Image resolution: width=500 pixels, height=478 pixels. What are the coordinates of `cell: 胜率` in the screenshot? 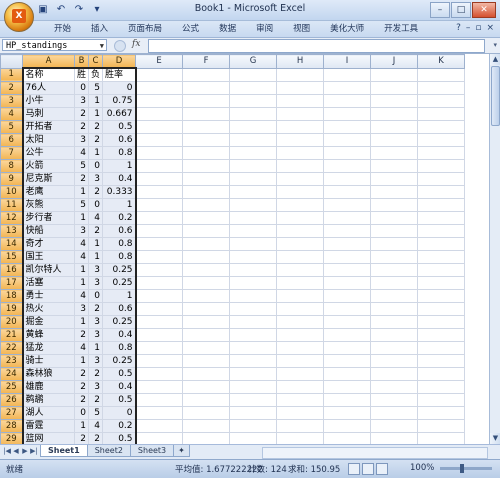 It's located at (119, 74).